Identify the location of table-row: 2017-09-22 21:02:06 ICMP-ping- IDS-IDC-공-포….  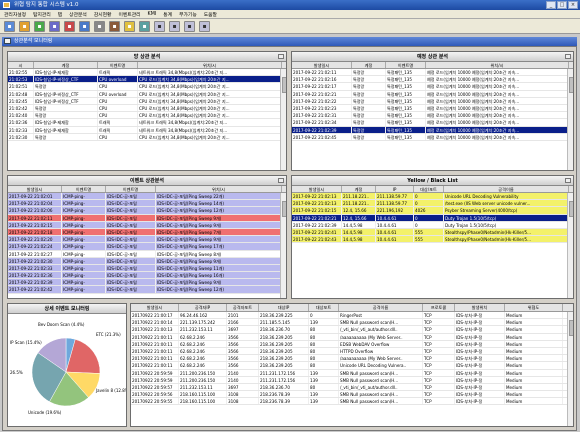
(147, 211).